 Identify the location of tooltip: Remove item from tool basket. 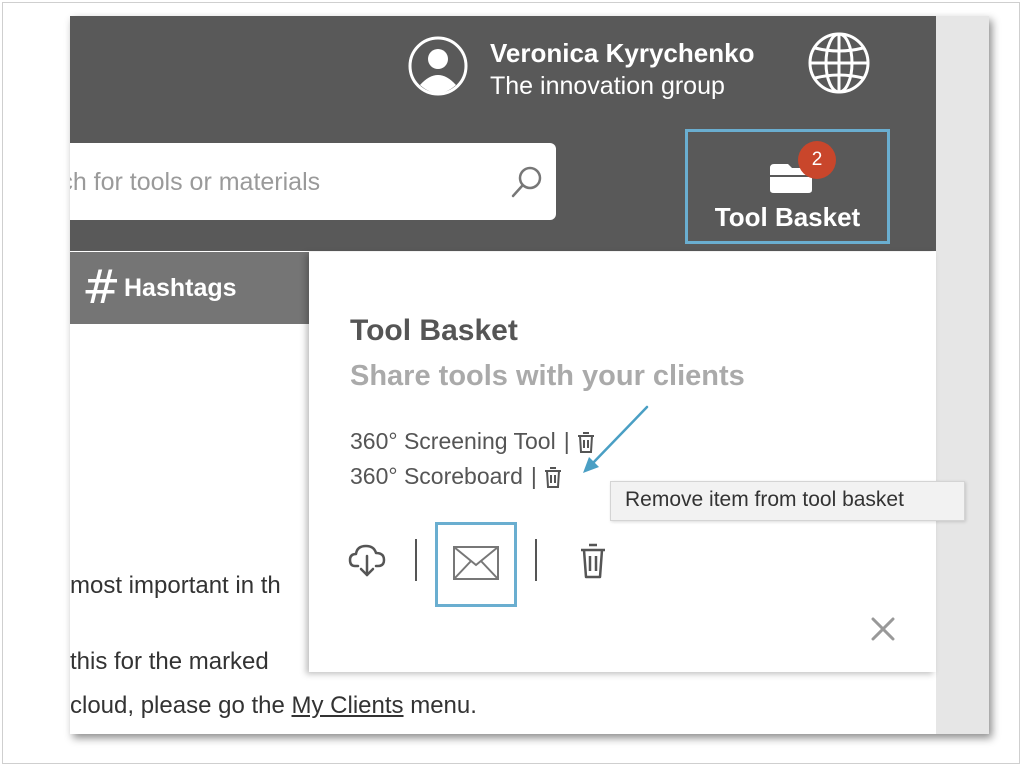
(787, 501).